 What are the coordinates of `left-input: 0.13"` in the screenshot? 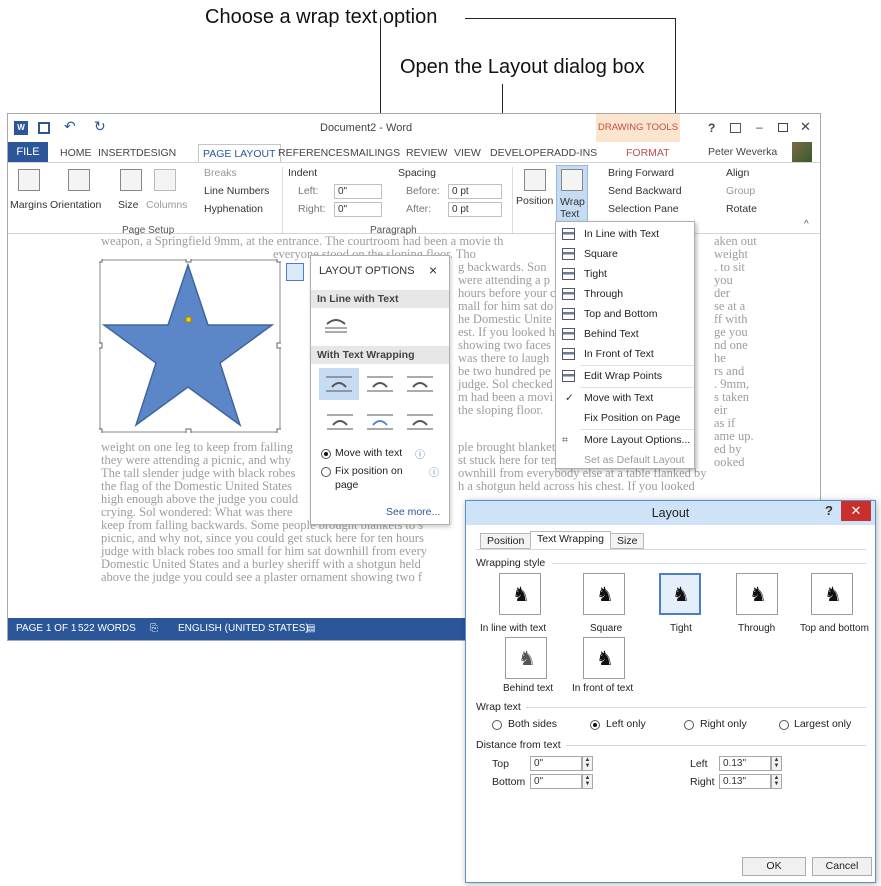 It's located at (745, 763).